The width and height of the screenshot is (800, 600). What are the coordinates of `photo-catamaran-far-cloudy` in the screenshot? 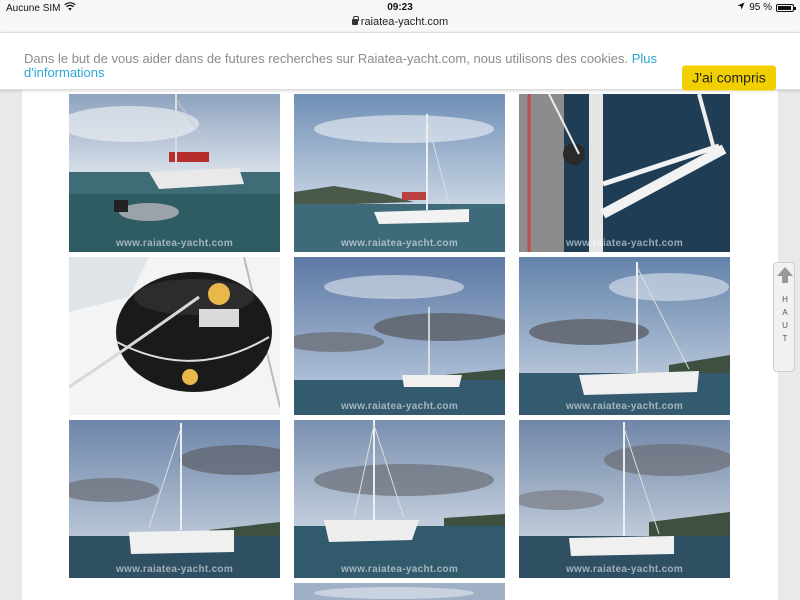 It's located at (399, 336).